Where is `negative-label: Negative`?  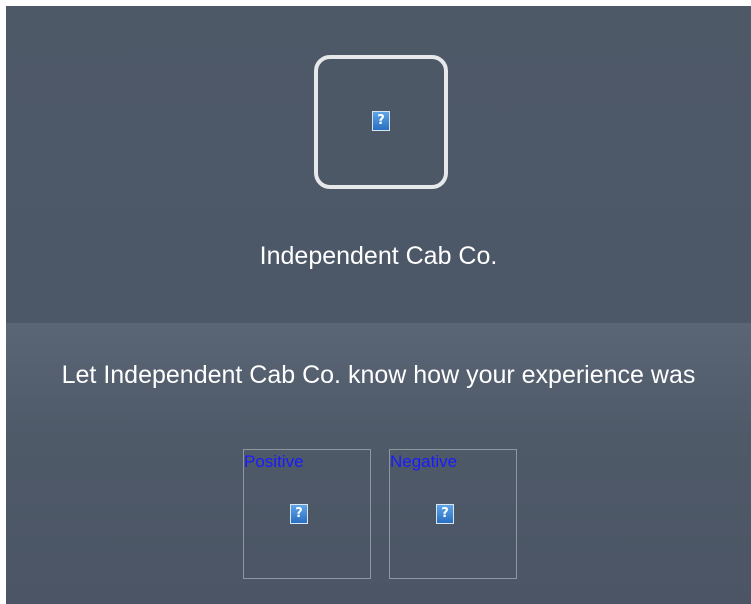
negative-label: Negative is located at coordinates (423, 462).